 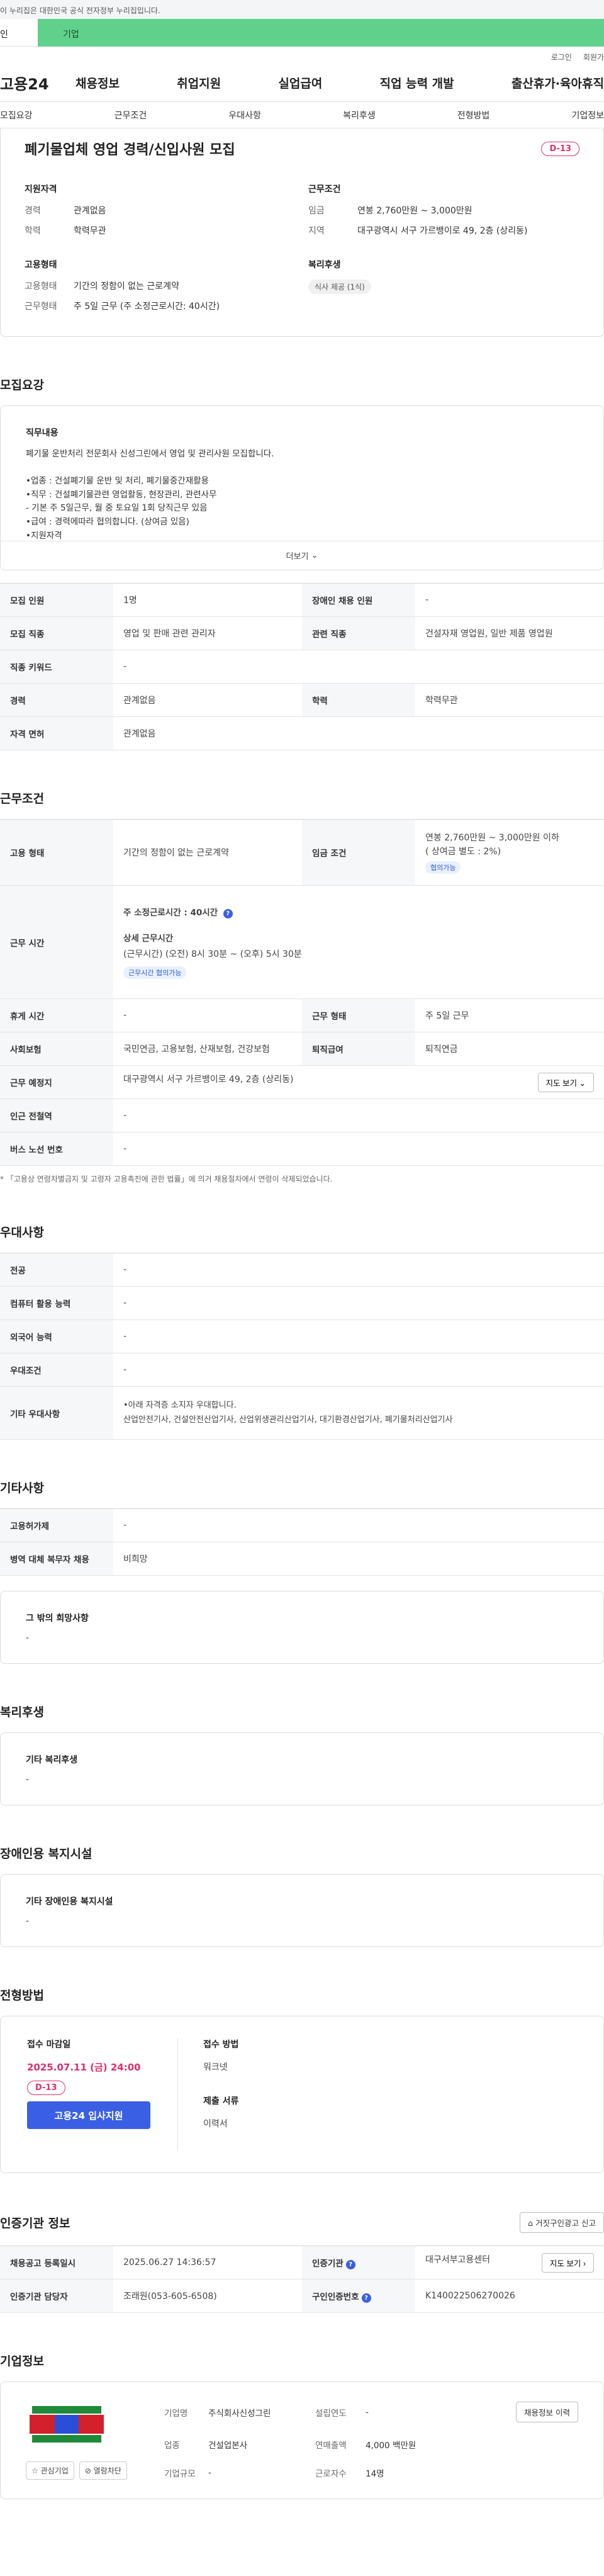 I want to click on anchor-preference: 우대사항, so click(x=244, y=115).